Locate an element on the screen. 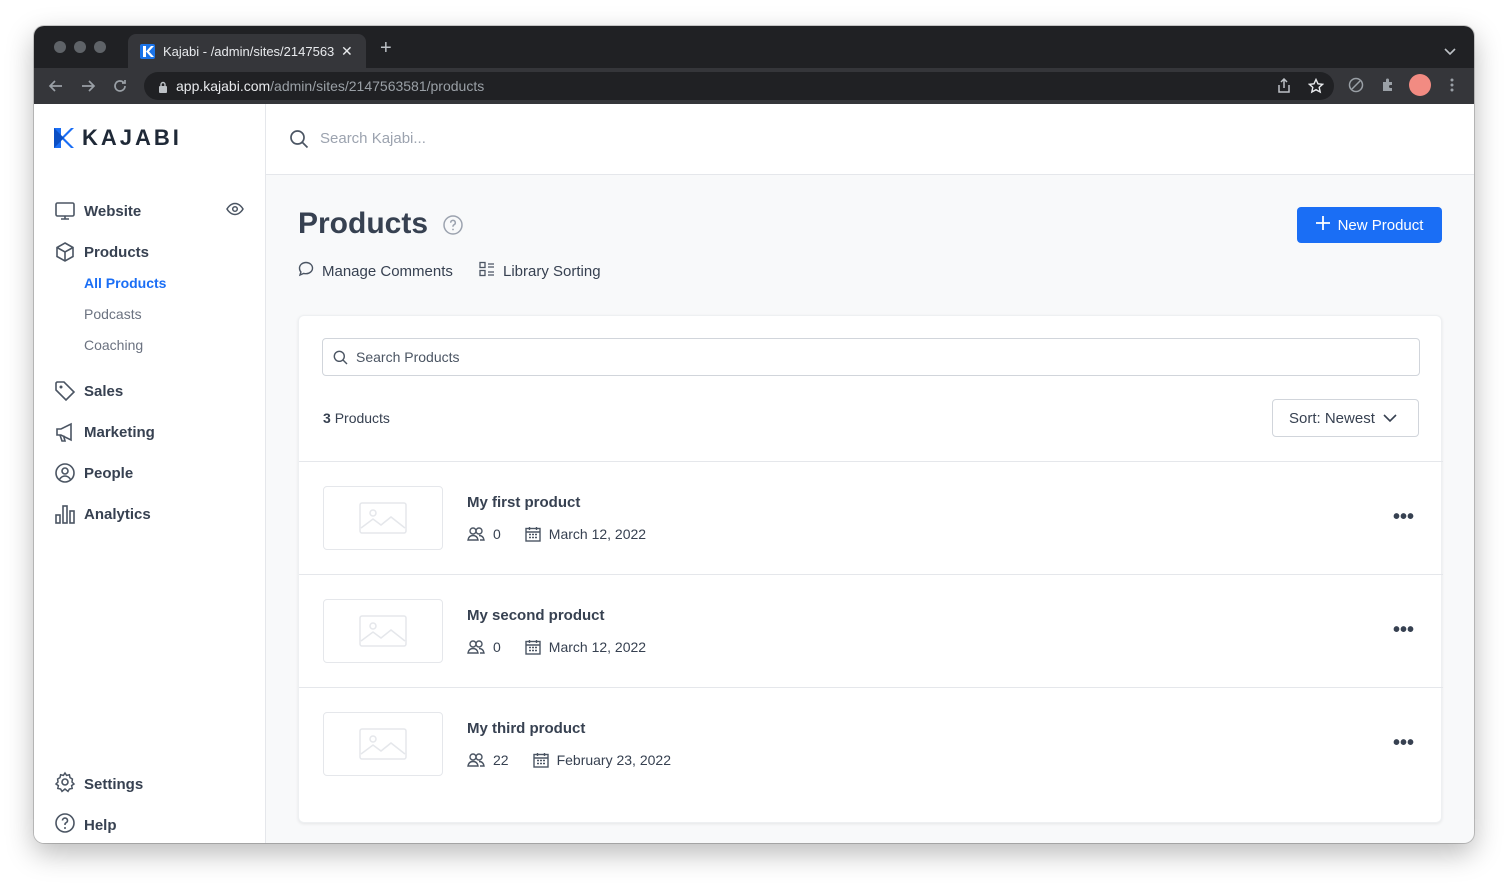  minimize-window-button is located at coordinates (80, 47).